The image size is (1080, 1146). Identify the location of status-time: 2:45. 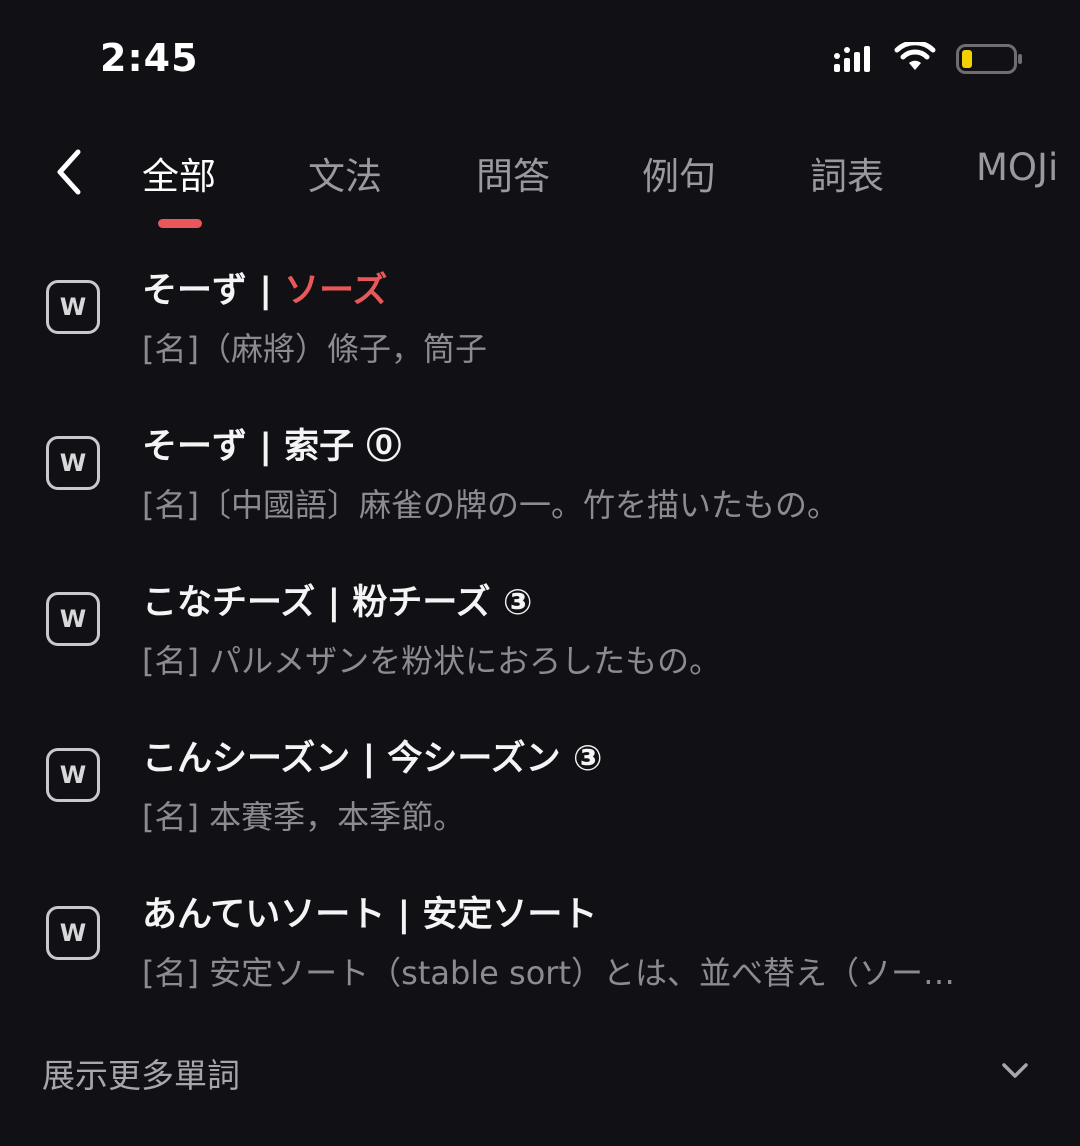
(149, 58).